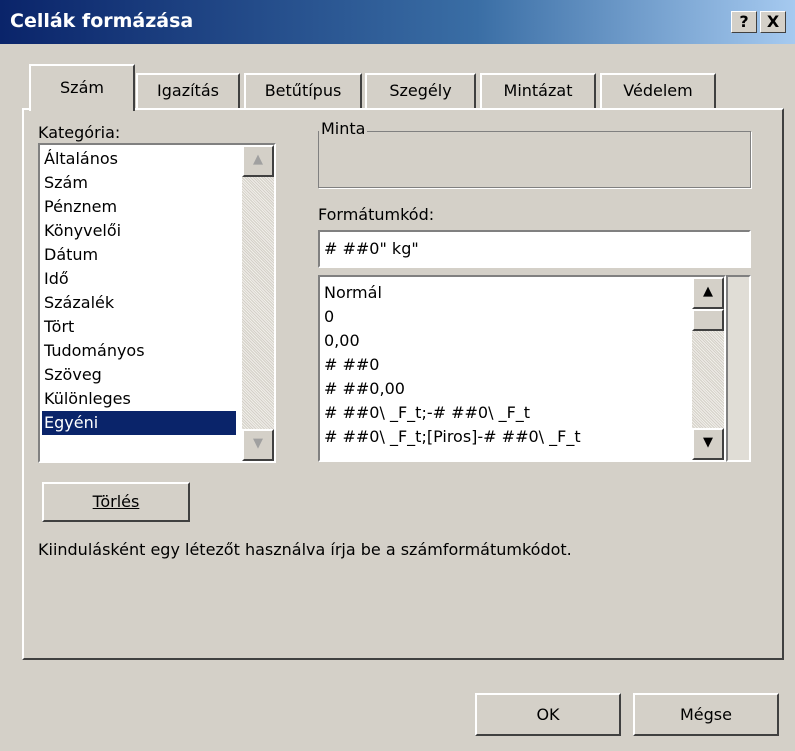  What do you see at coordinates (352, 293) in the screenshot?
I see `format-code-item: Normál` at bounding box center [352, 293].